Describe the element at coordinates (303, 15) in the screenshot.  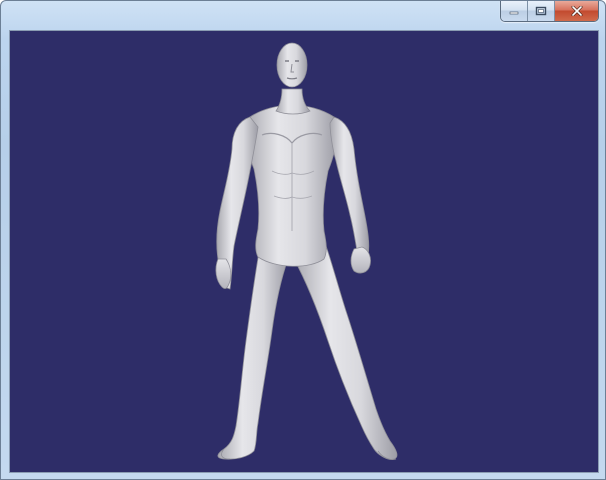
I see `title-bar` at that location.